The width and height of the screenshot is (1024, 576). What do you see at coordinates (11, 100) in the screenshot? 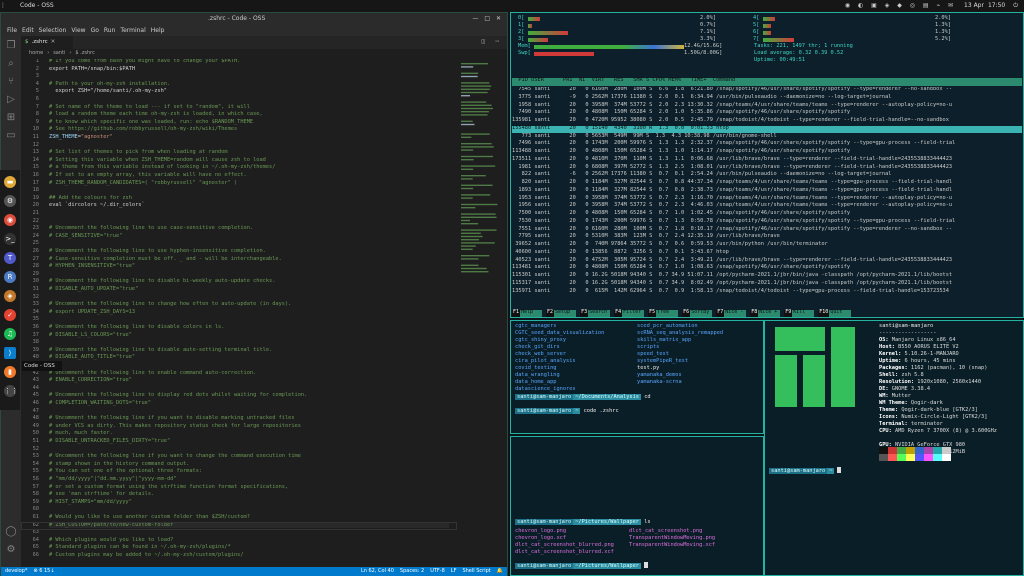
I see `run-debug-icon: ▷` at bounding box center [11, 100].